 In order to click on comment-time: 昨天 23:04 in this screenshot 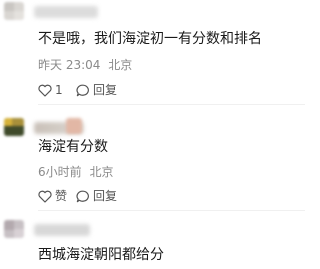, I will do `click(69, 65)`.